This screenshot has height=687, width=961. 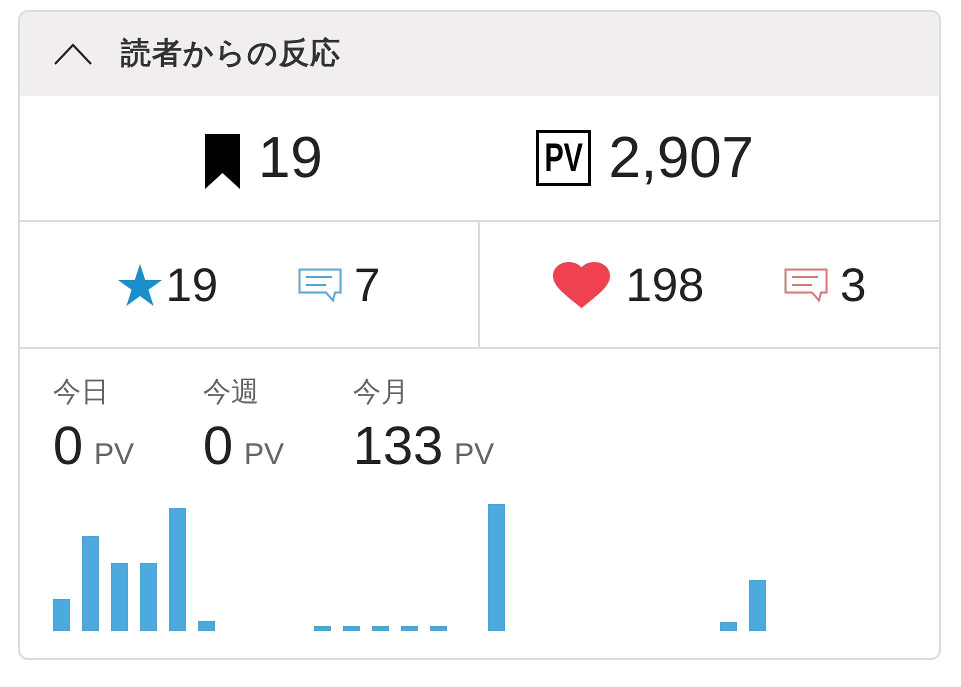 I want to click on comment-count: 3, so click(x=853, y=284).